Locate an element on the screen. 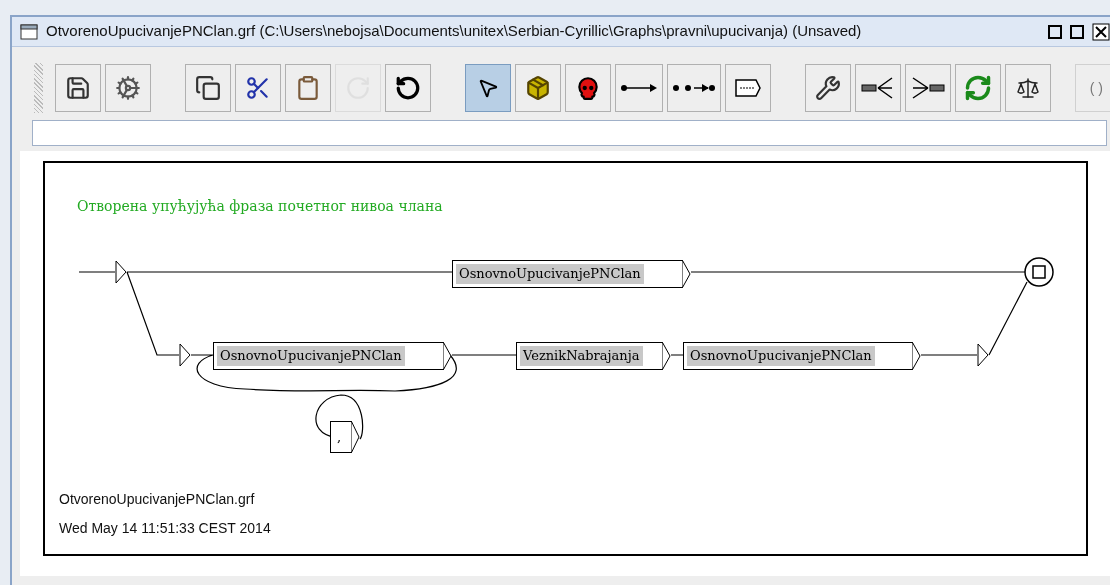 This screenshot has width=1110, height=585. final-state-icon is located at coordinates (1039, 272).